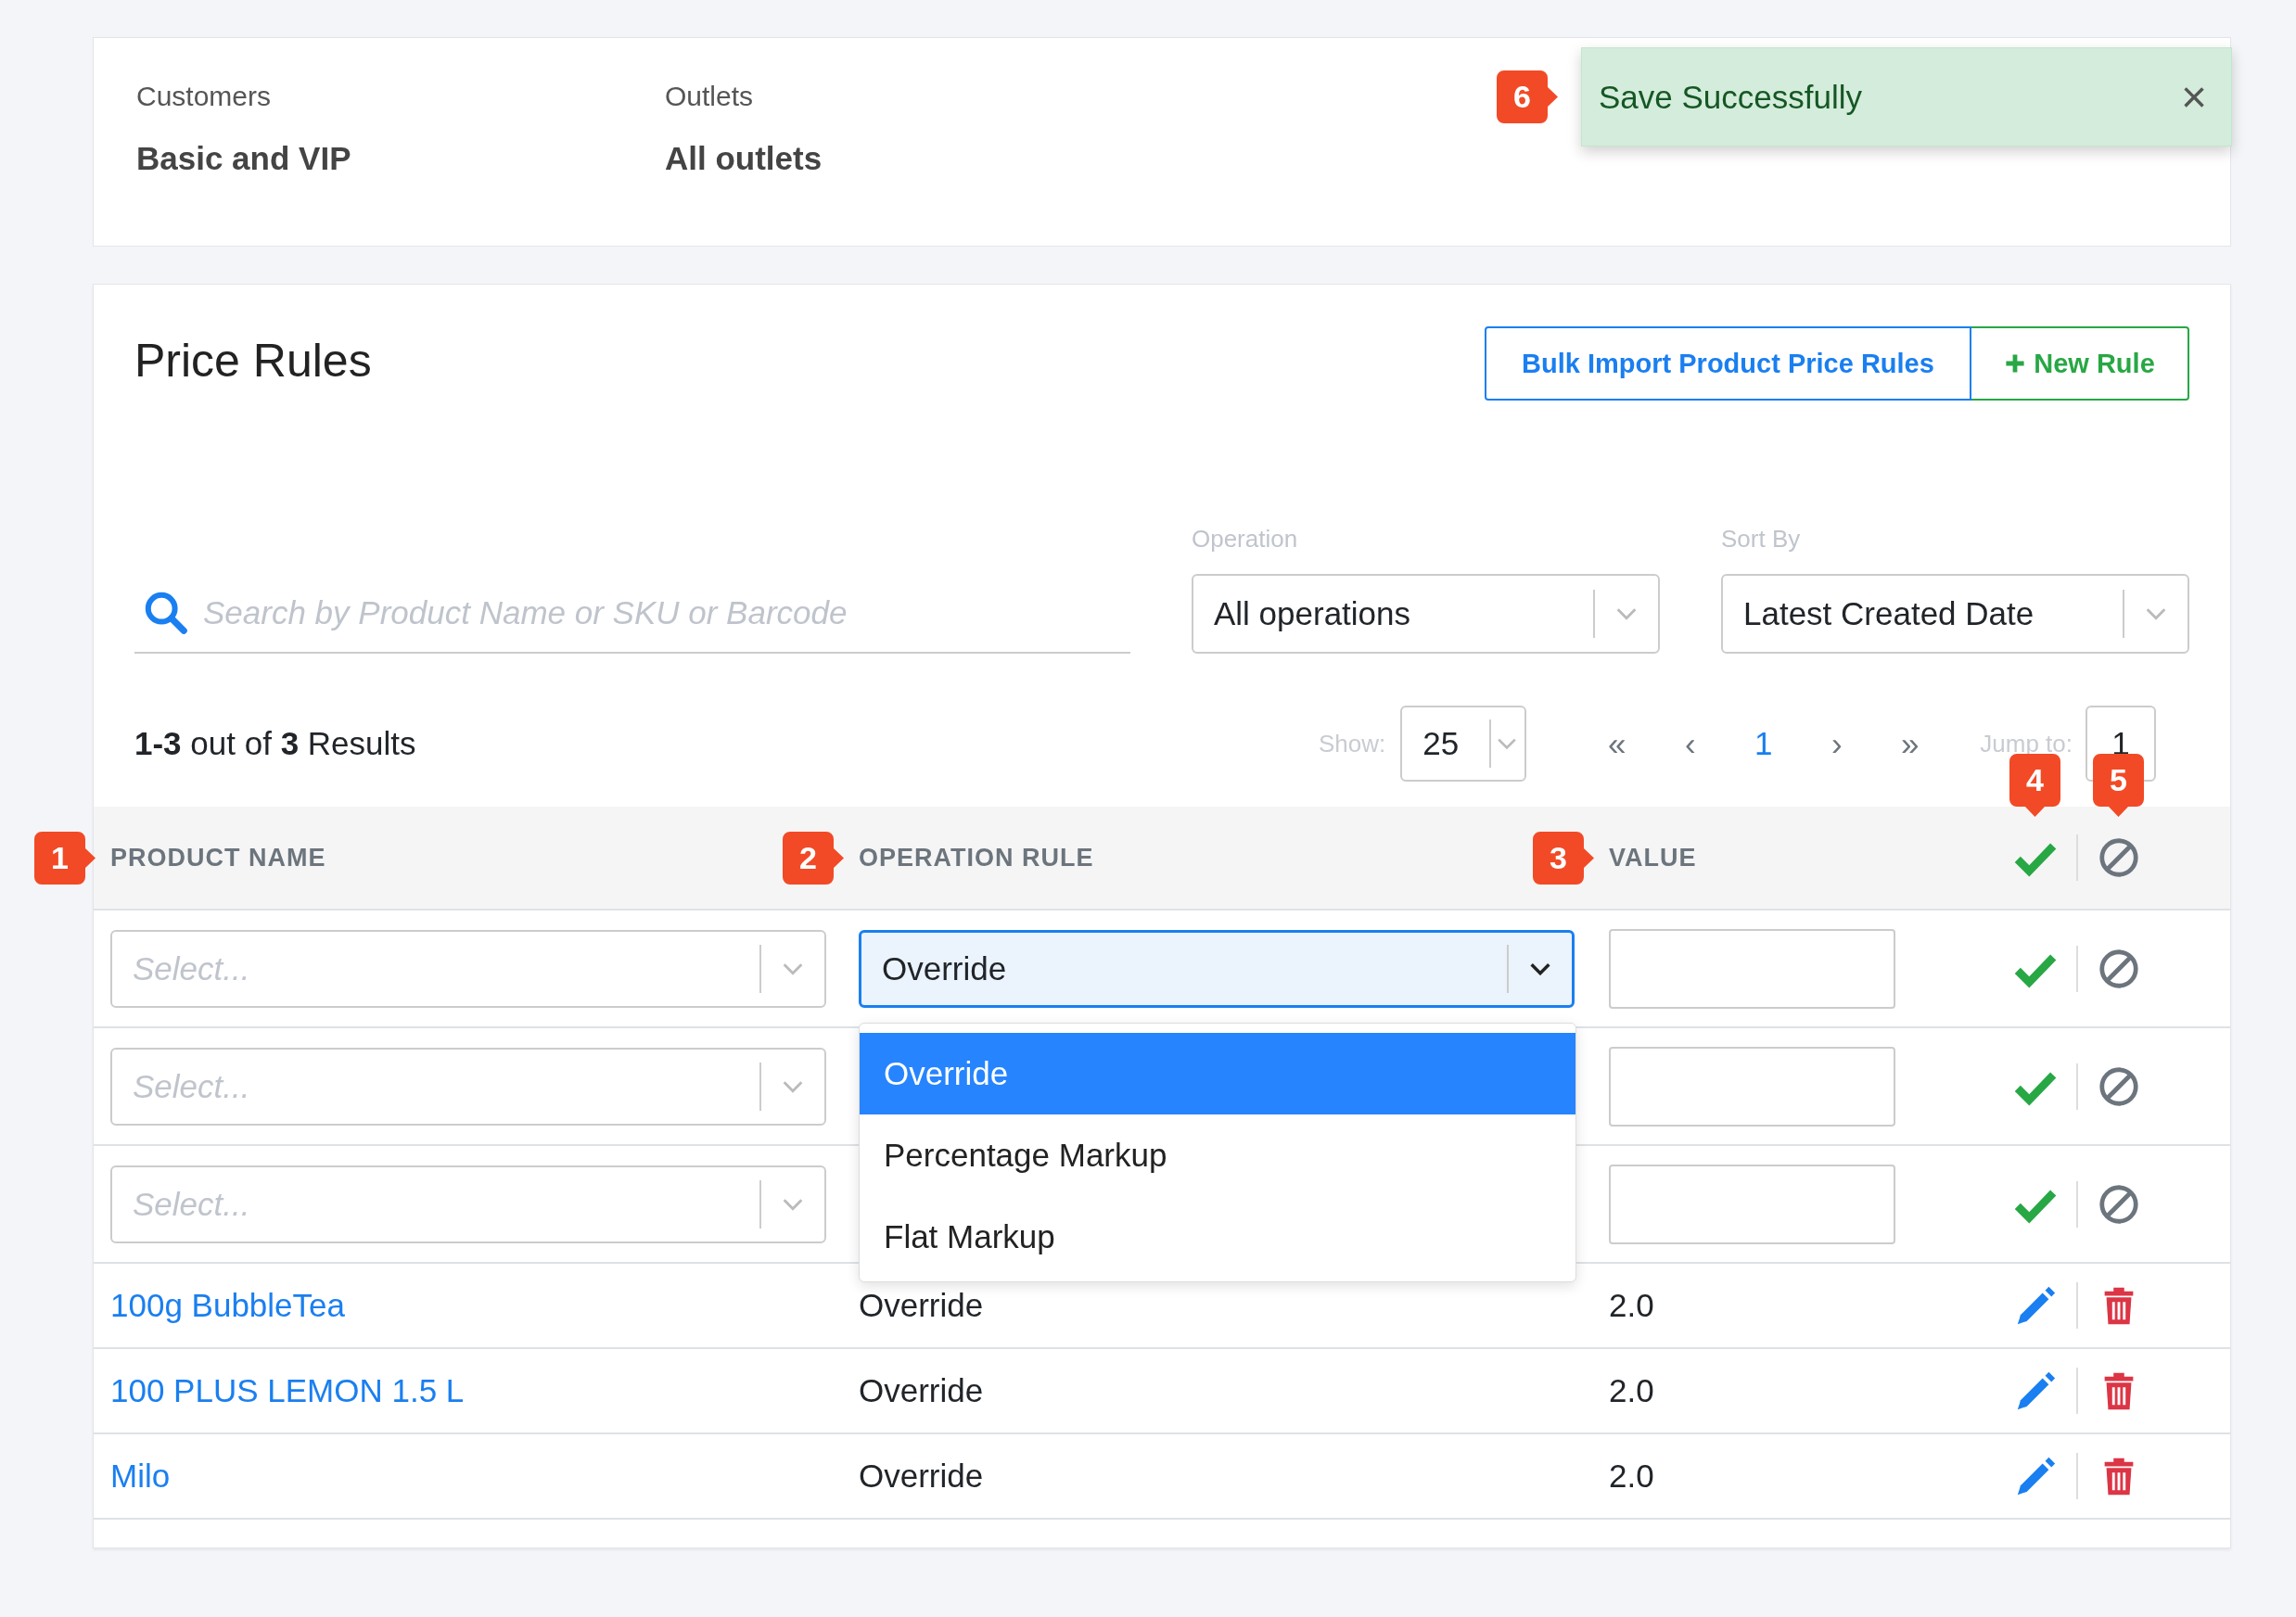  Describe the element at coordinates (1217, 1155) in the screenshot. I see `dropdown-option: Percentage Markup` at that location.